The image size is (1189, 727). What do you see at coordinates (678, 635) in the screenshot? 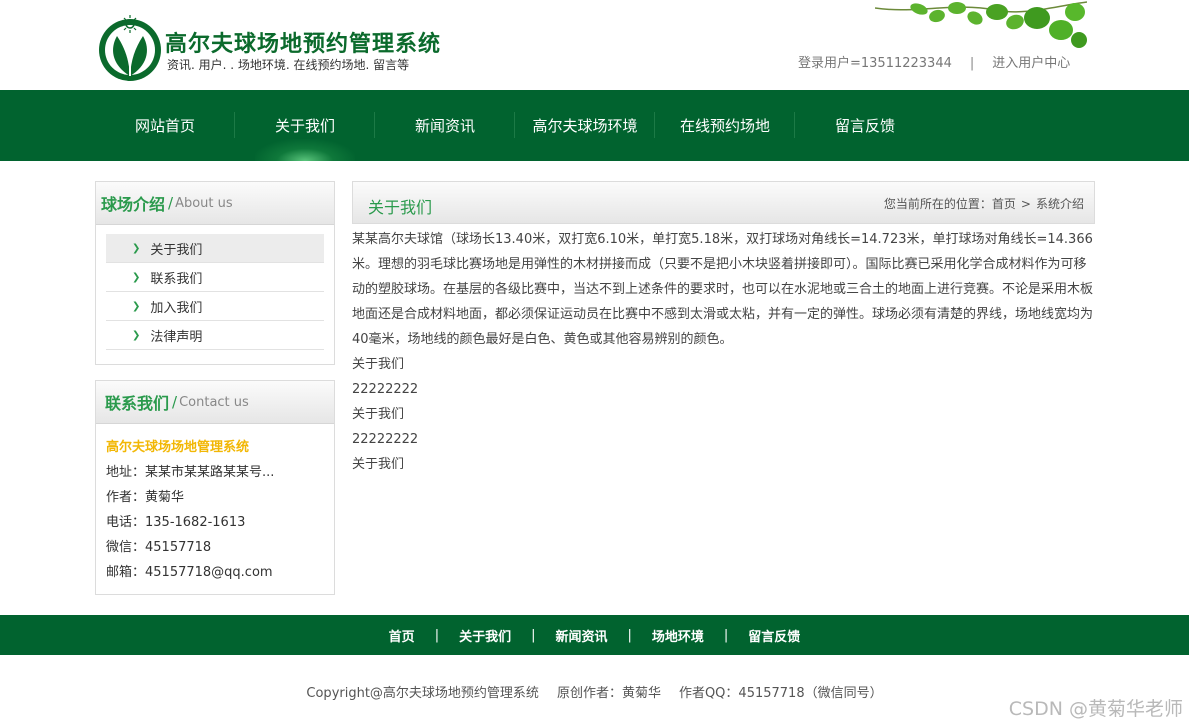
I see `footer-link-environment: 场地环境` at bounding box center [678, 635].